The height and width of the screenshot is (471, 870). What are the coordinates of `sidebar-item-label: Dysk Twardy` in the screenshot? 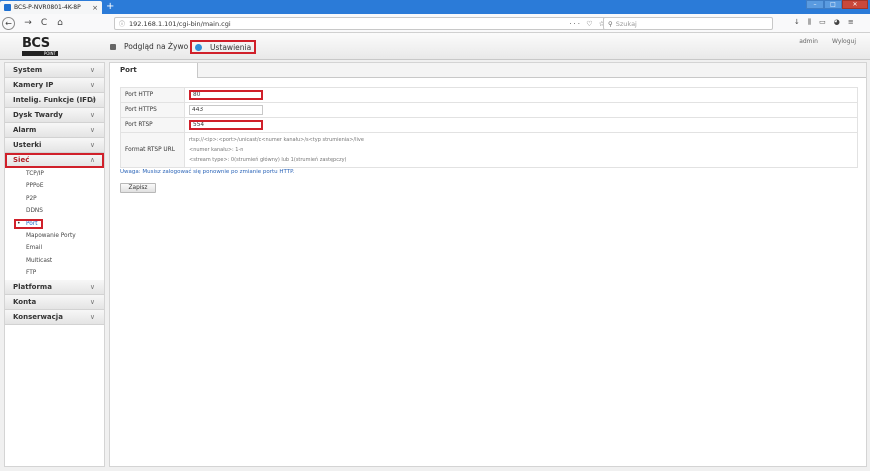 It's located at (38, 115).